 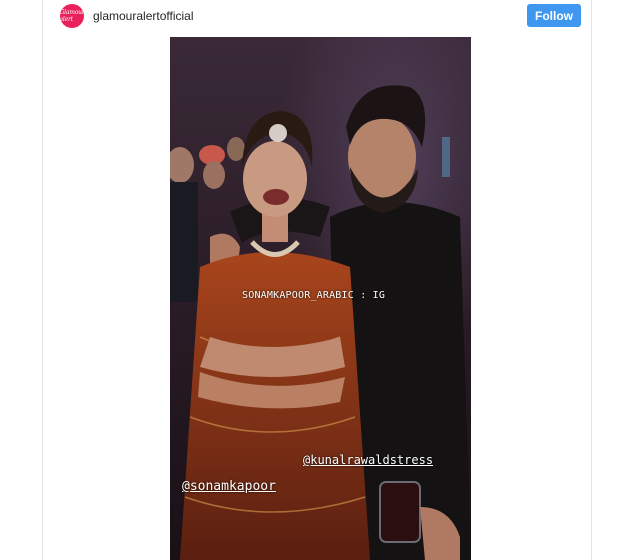 I want to click on photo-credit-label: SONAMKAPOOR_ARABIC : IG, so click(x=314, y=295).